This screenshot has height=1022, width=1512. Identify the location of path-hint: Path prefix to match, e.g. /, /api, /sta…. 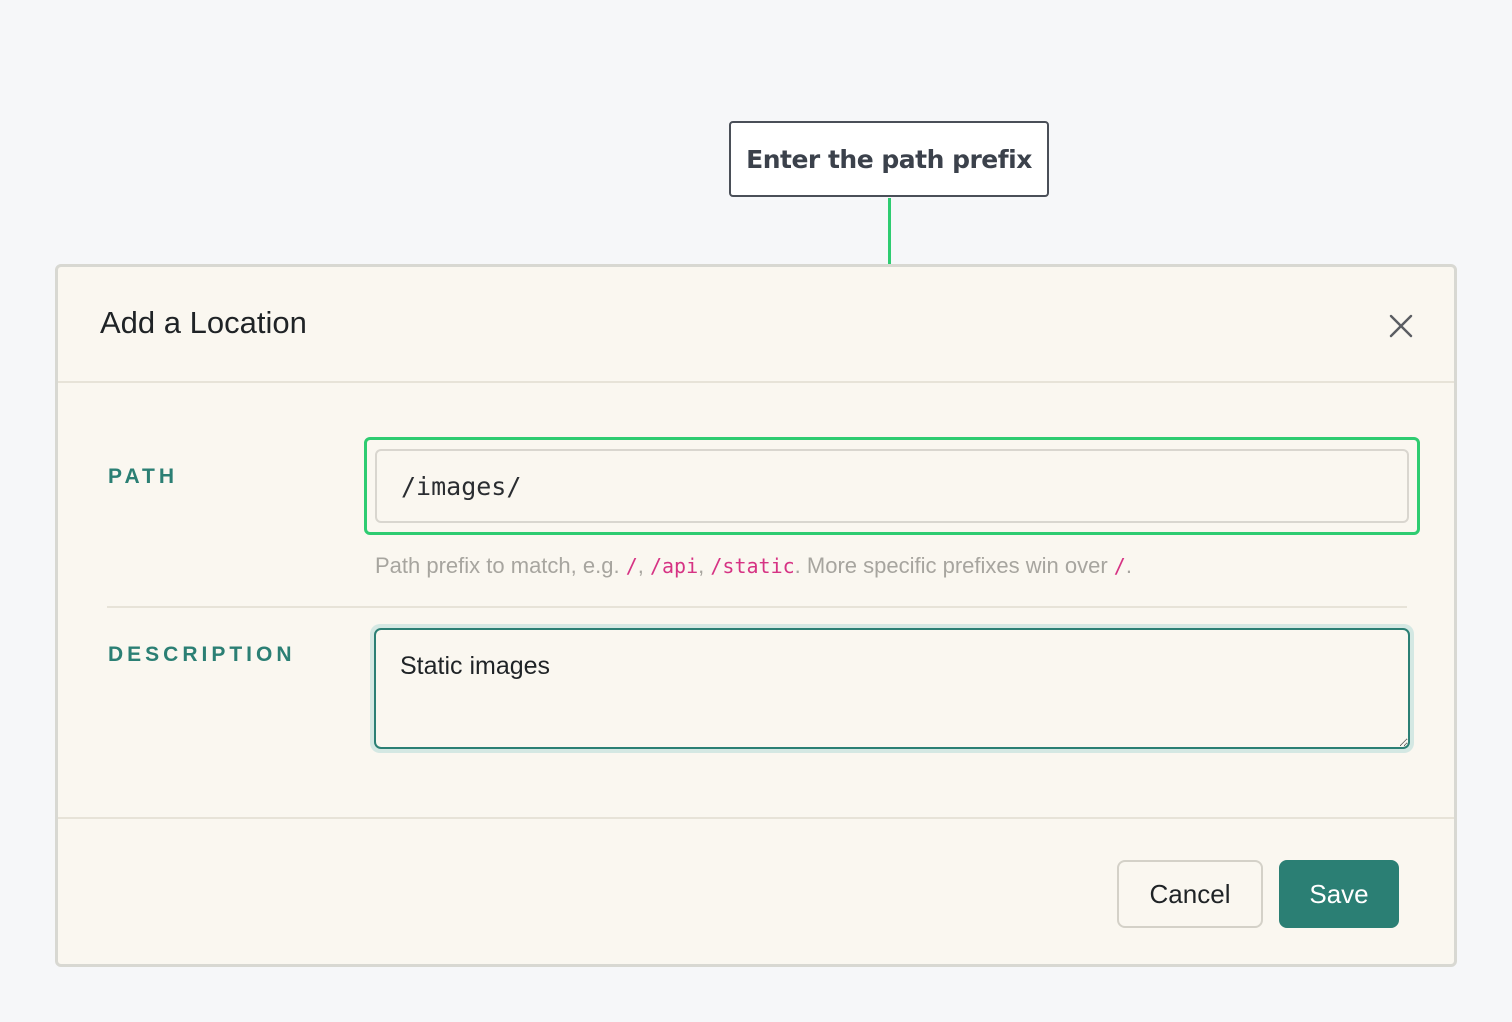
(753, 565).